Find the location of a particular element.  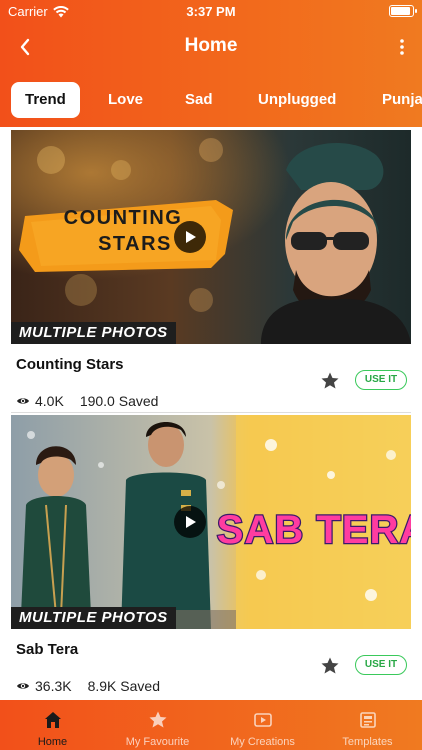

view-count: 36.3K is located at coordinates (53, 686).